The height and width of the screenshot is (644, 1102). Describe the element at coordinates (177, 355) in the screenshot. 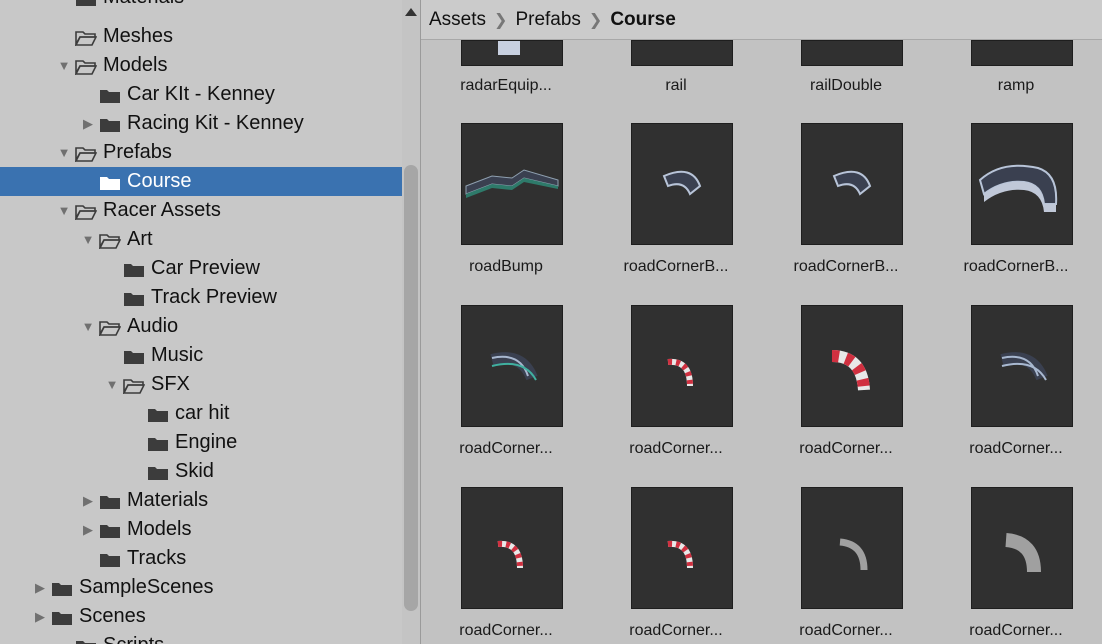

I see `tree-item-label: Music` at that location.